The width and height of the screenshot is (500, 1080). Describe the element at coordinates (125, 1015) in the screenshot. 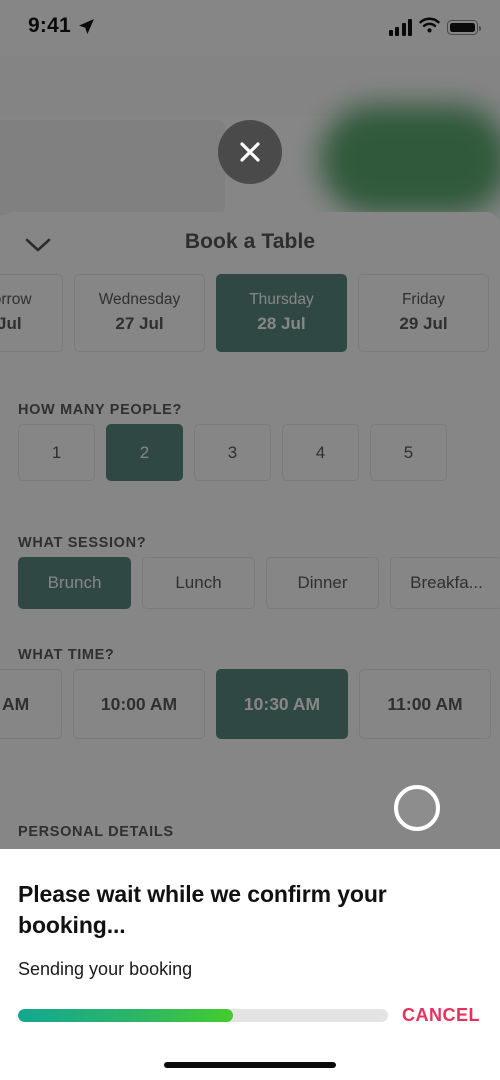

I see `progress-bar-fill` at that location.